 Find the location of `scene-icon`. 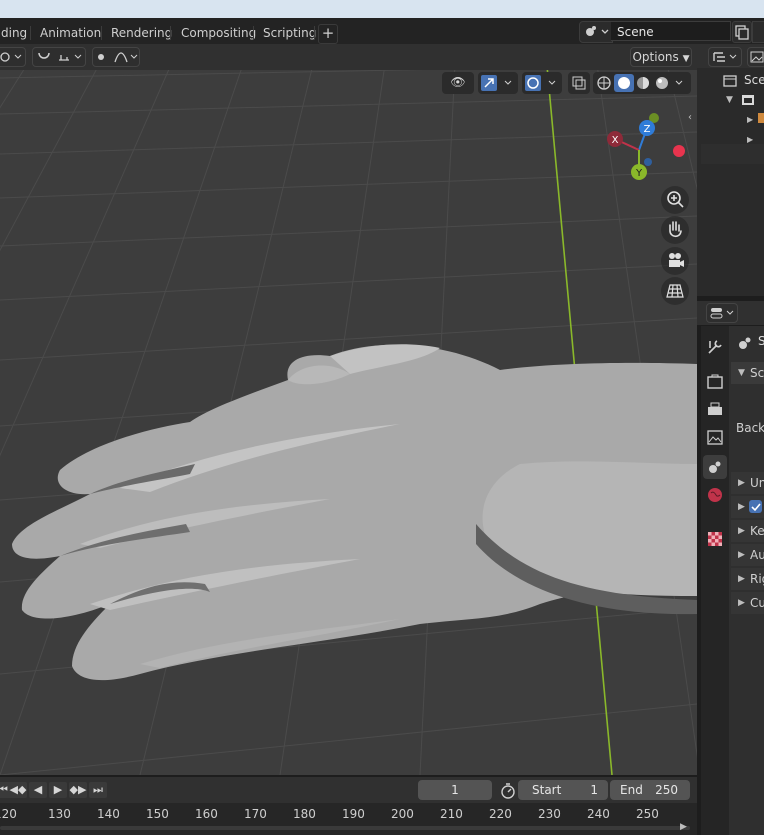

scene-icon is located at coordinates (597, 31).